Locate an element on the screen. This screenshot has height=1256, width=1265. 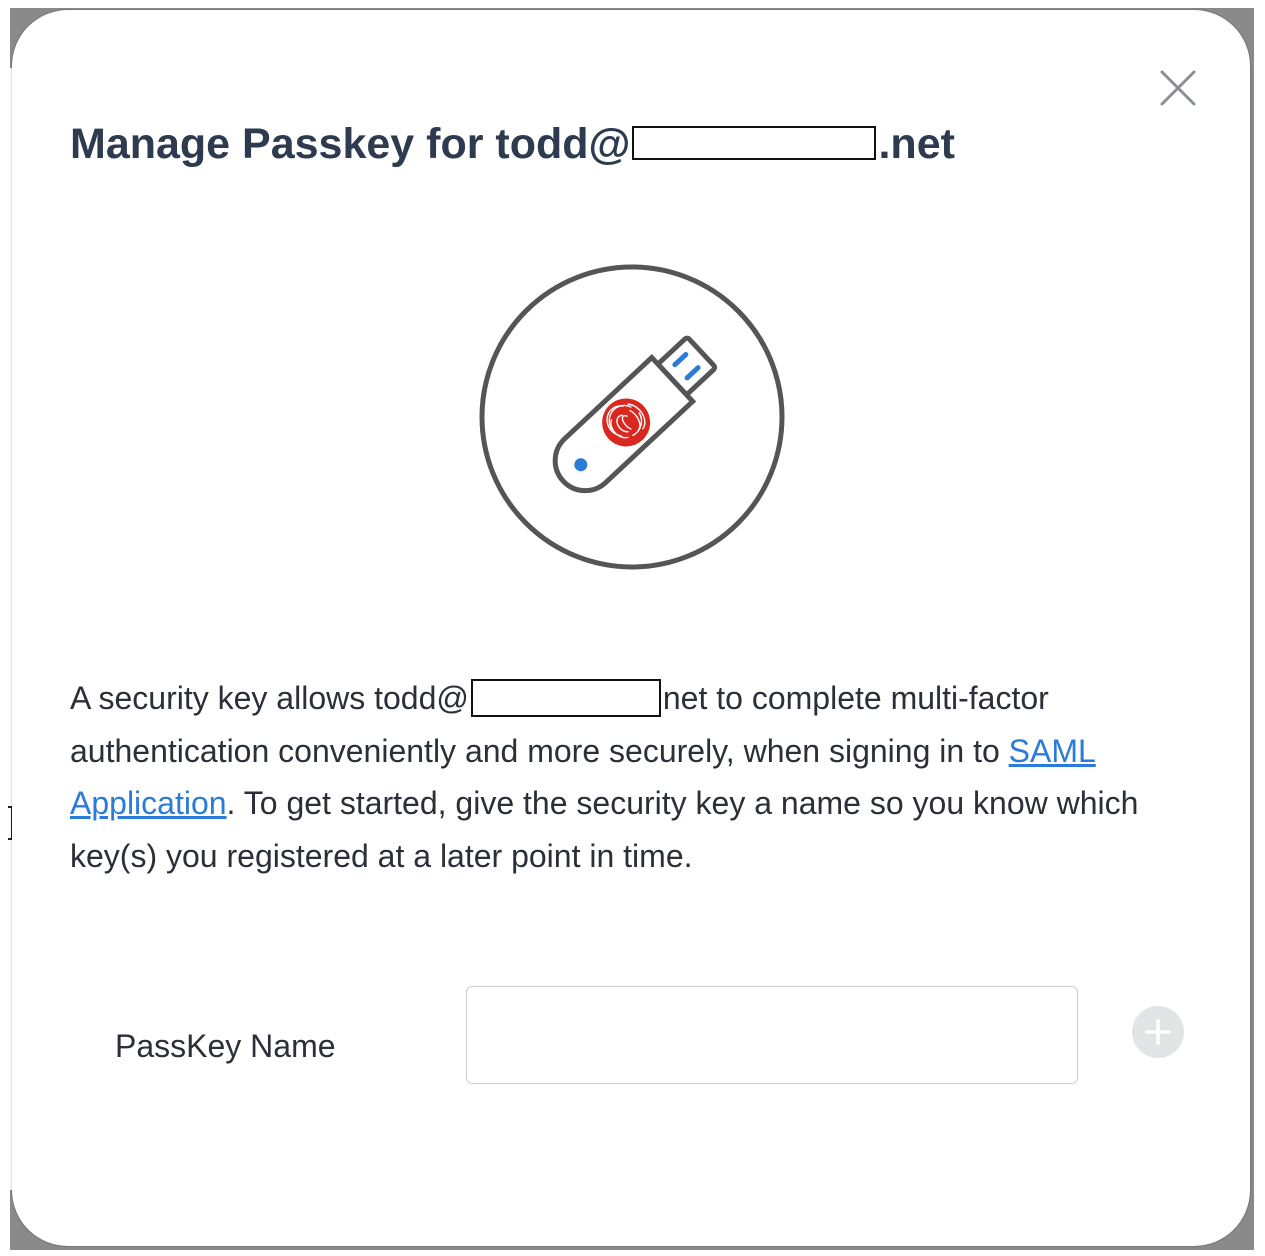
passkey-name-input is located at coordinates (772, 1035).